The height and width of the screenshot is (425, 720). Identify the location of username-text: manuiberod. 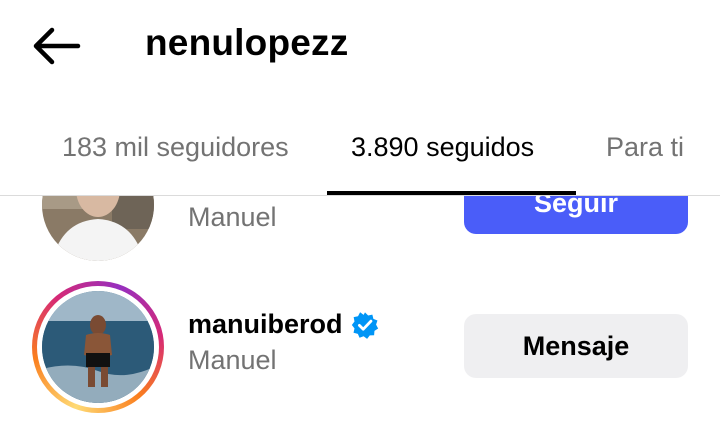
(265, 324).